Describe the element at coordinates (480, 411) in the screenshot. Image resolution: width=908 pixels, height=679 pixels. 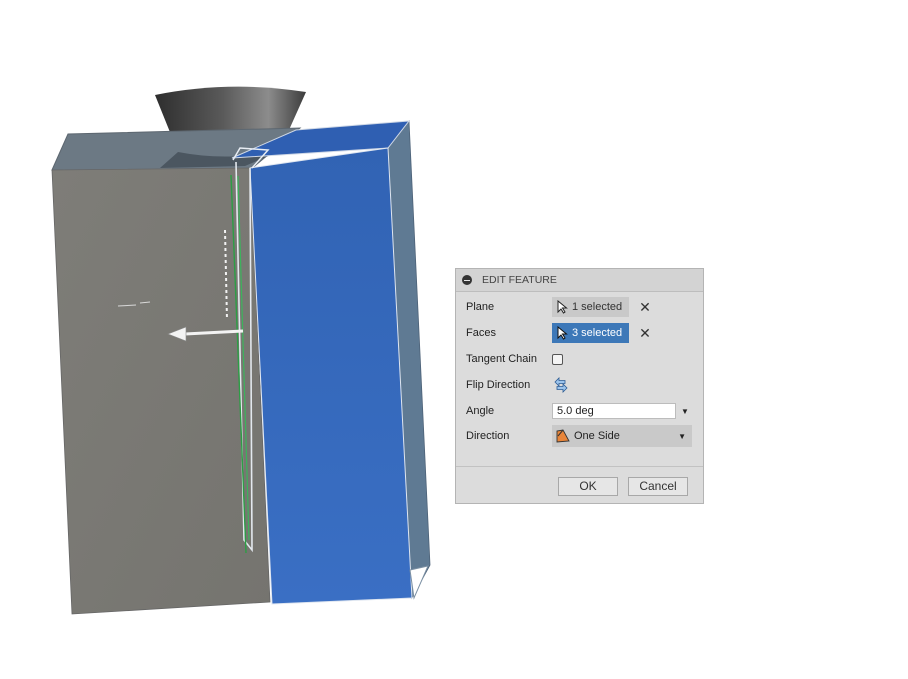
I see `angle-label: Angle` at that location.